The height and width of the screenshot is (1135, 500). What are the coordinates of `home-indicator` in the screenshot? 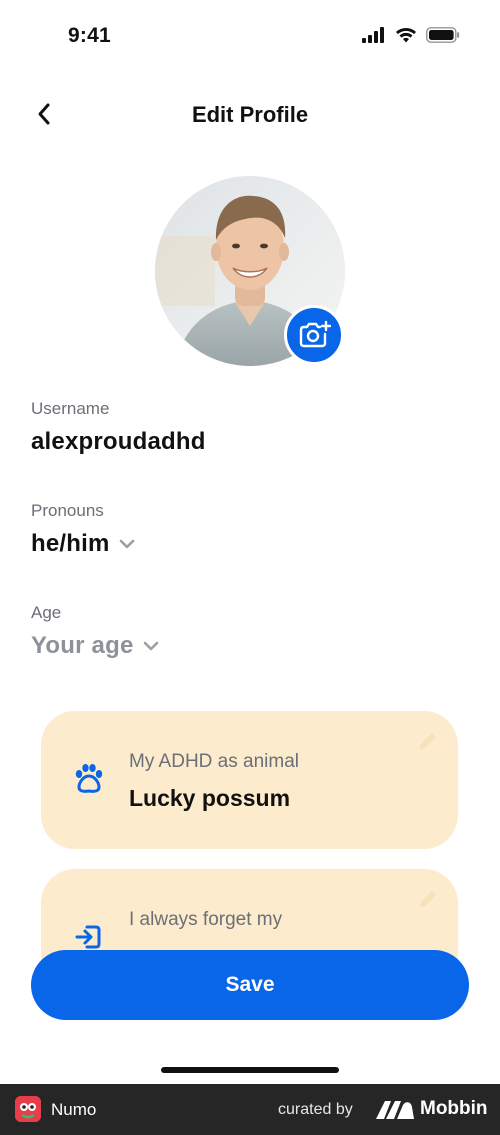 It's located at (250, 1070).